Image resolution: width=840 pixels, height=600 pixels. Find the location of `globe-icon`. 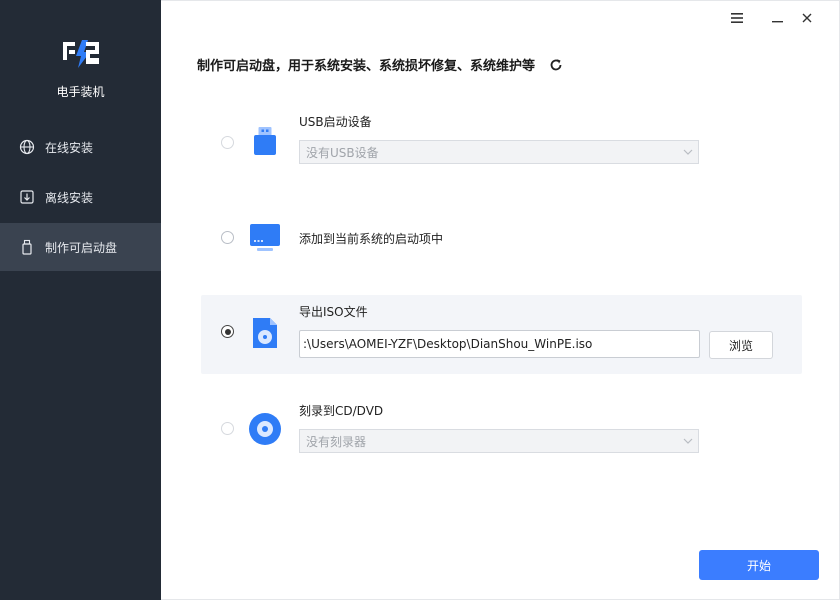

globe-icon is located at coordinates (27, 147).